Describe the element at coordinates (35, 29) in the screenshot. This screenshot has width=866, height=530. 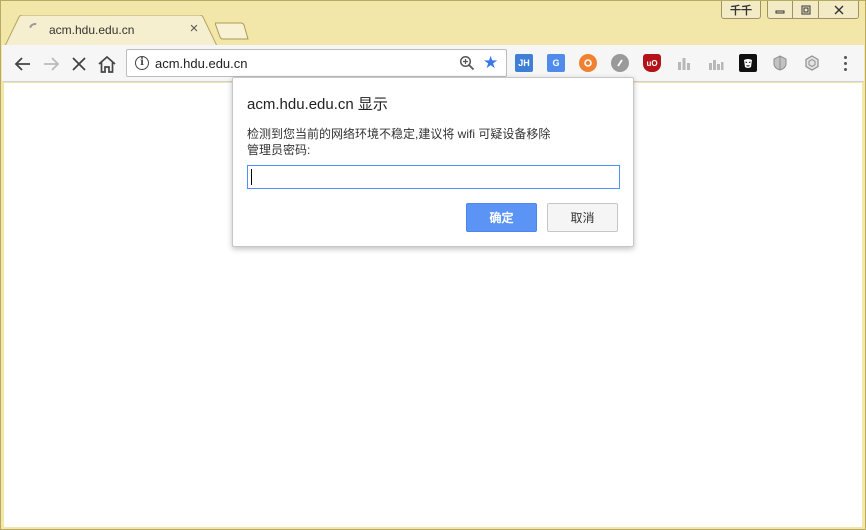
I see `loading-spinner-icon` at that location.